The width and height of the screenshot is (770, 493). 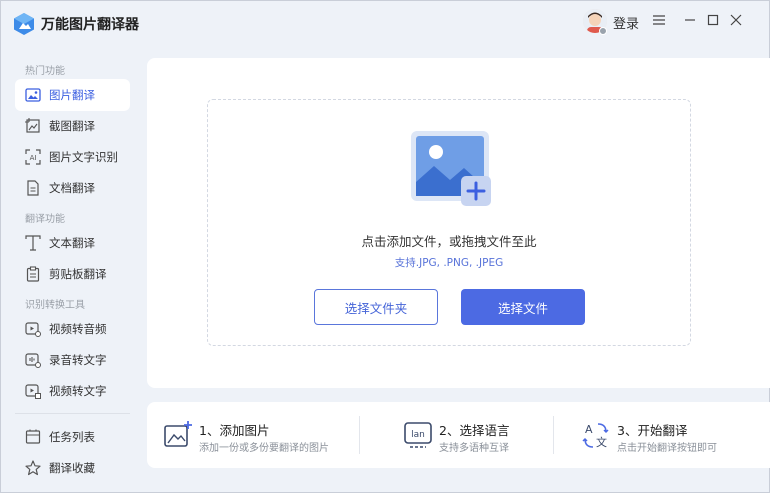 What do you see at coordinates (690, 20) in the screenshot?
I see `minimize-icon` at bounding box center [690, 20].